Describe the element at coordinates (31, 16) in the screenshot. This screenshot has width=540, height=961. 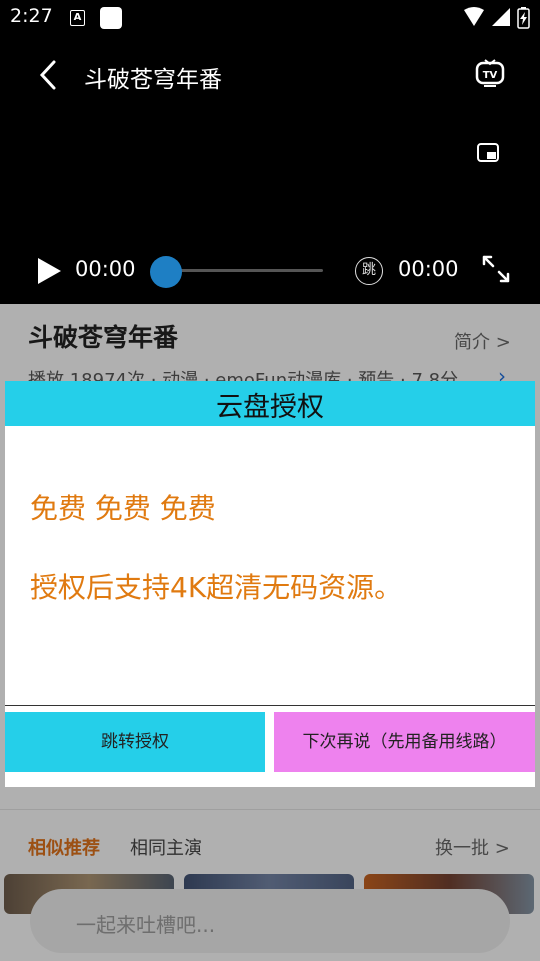
I see `status-time: 2:27` at that location.